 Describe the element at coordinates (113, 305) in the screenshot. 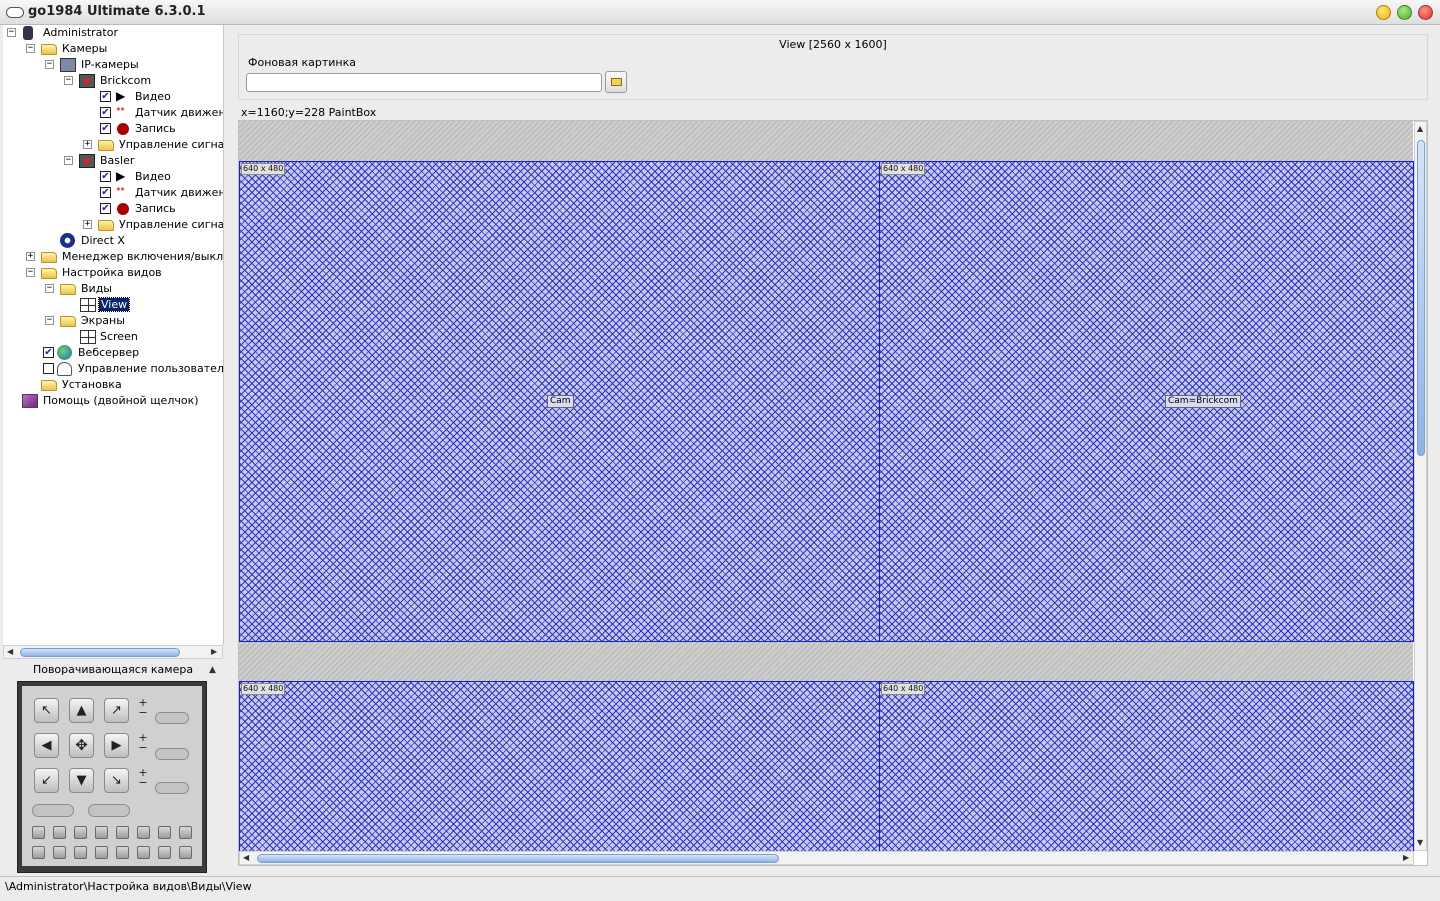

I see `tree-node-view: View` at that location.